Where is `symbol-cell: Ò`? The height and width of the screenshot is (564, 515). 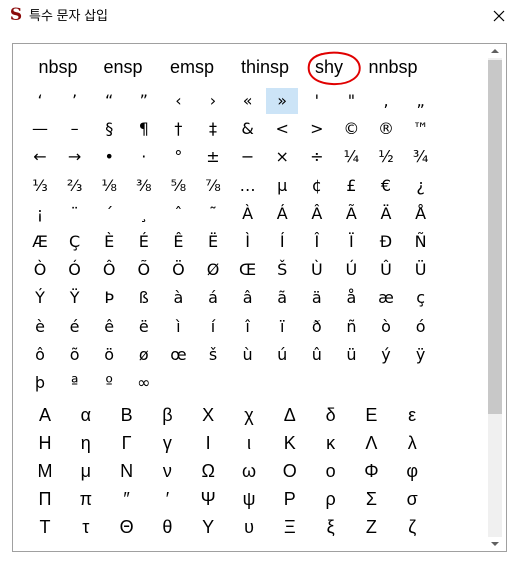 symbol-cell: Ò is located at coordinates (40, 270).